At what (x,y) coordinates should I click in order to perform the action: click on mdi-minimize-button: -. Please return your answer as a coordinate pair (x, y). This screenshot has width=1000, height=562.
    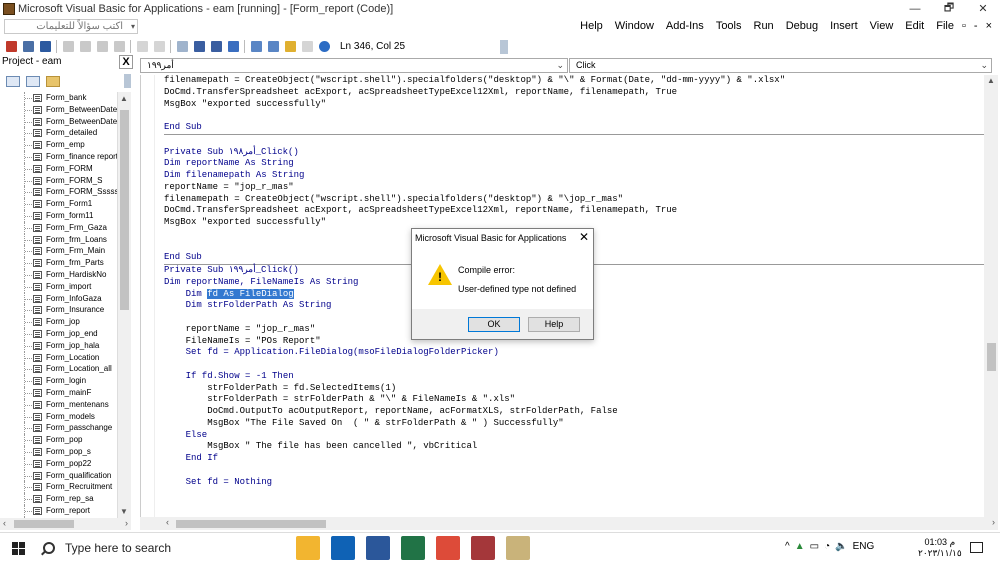
    Looking at the image, I should click on (976, 26).